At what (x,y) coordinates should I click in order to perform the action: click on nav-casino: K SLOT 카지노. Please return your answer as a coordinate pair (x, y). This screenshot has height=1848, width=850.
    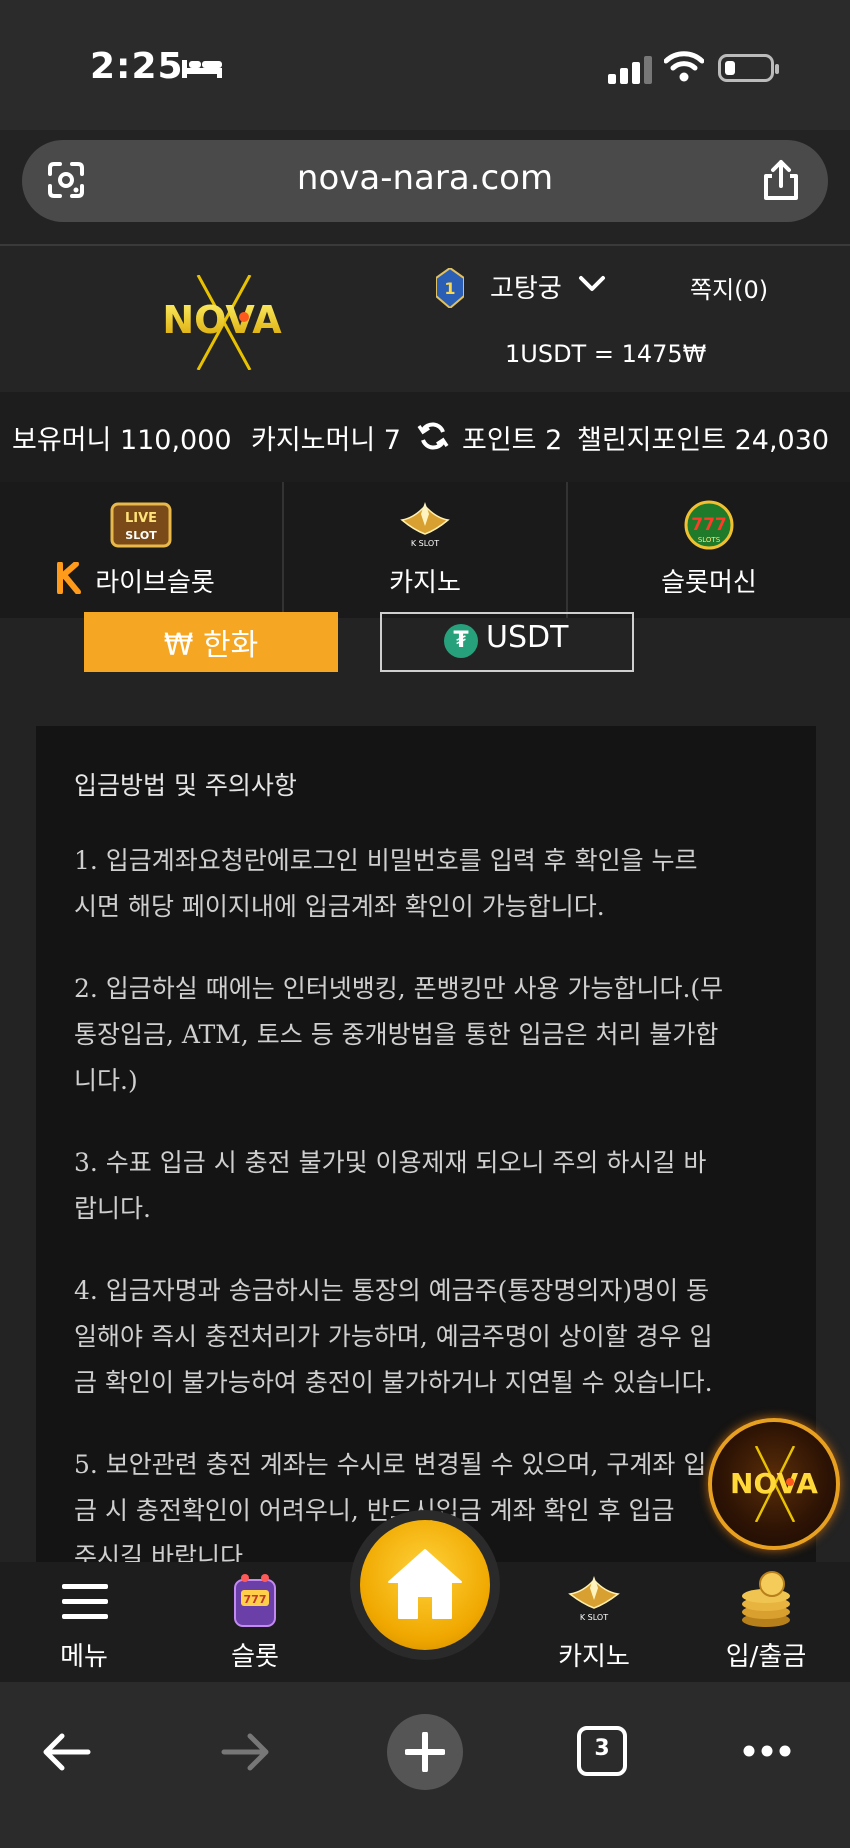
    Looking at the image, I should click on (594, 1622).